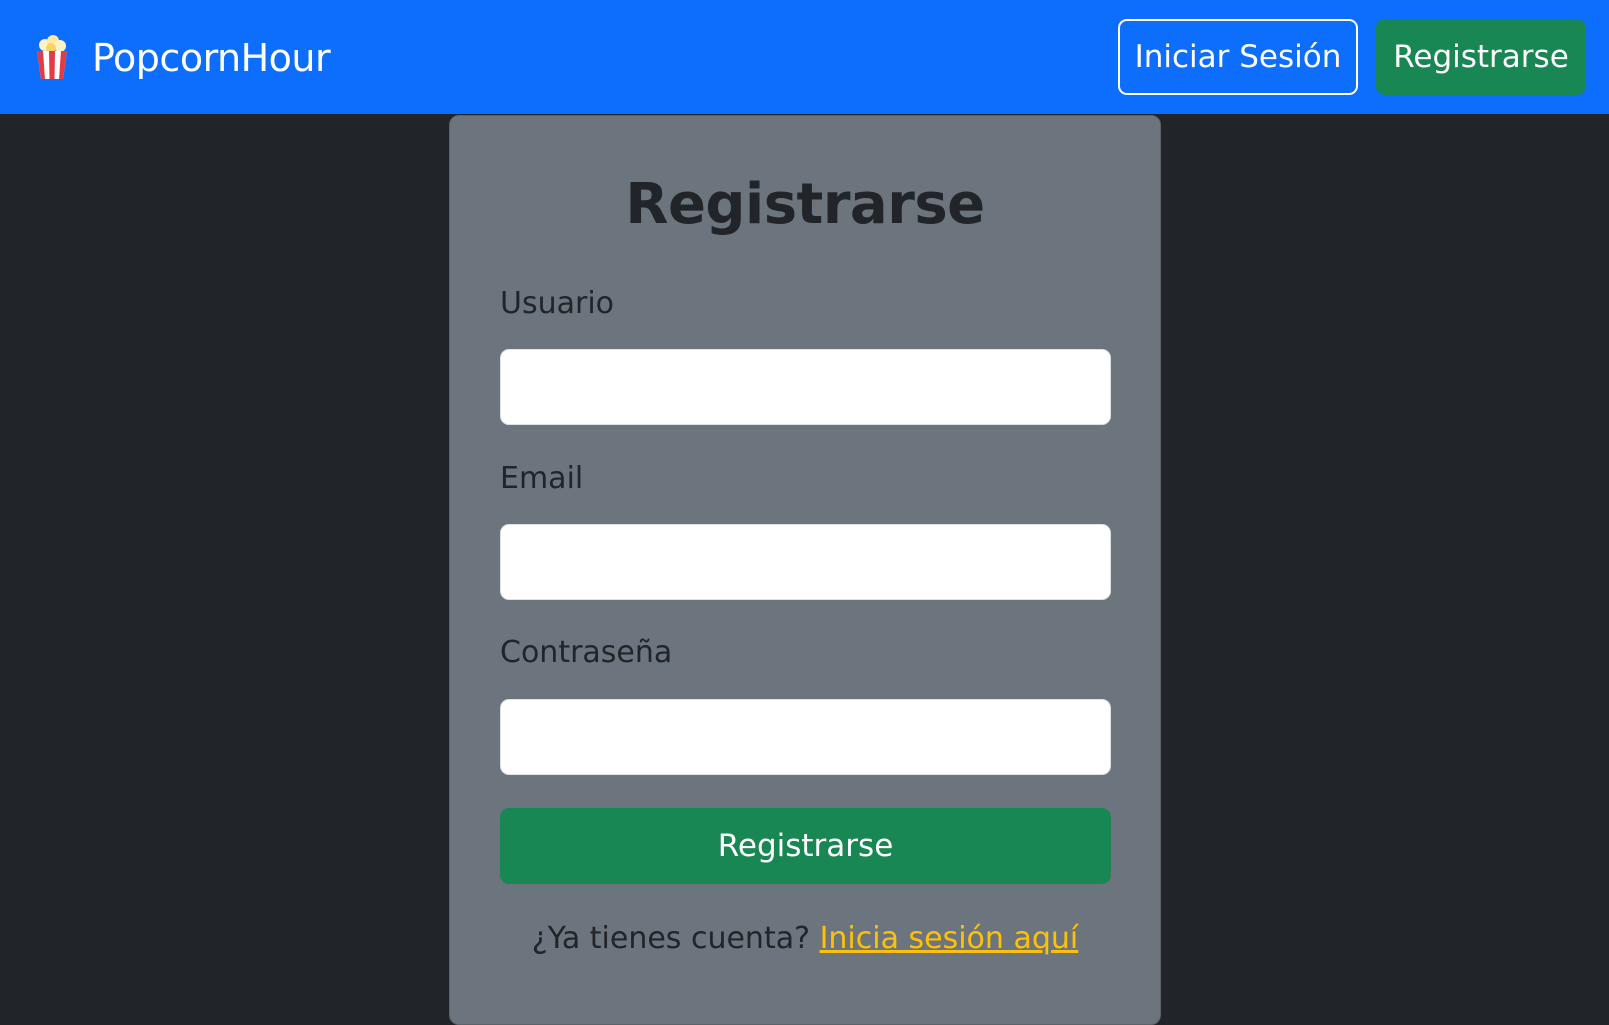 This screenshot has width=1609, height=1025. Describe the element at coordinates (586, 652) in the screenshot. I see `password-label: Contraseña` at that location.